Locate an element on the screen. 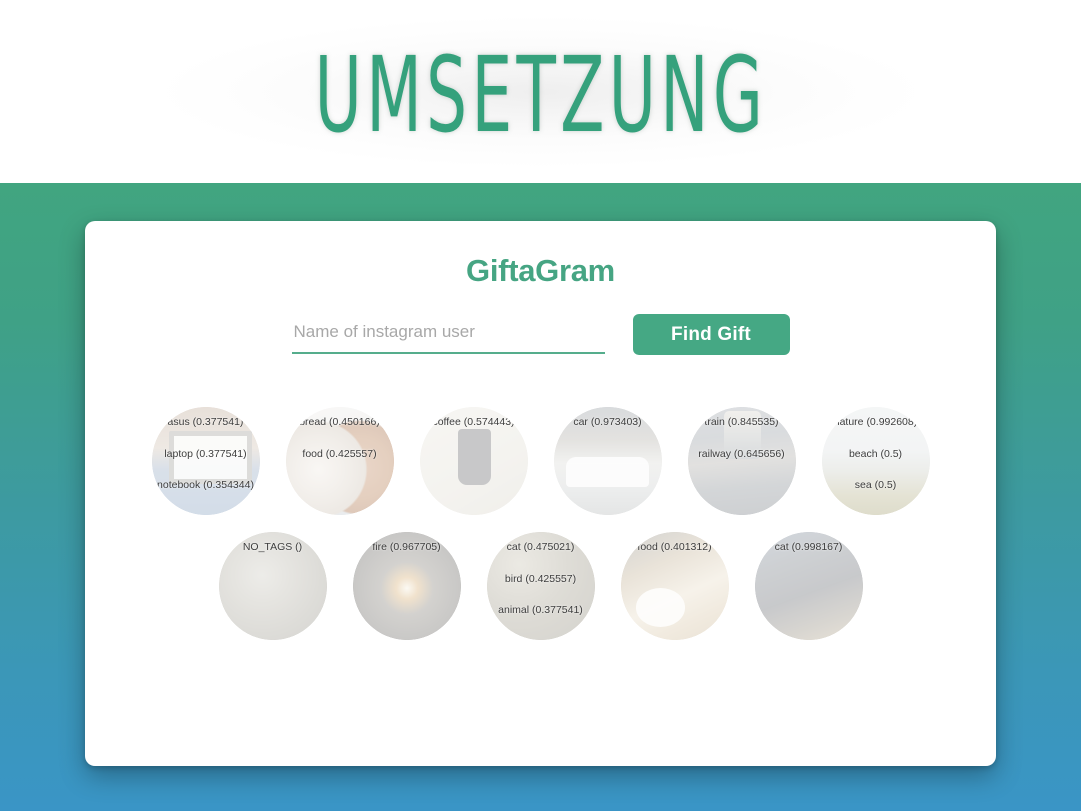 This screenshot has height=811, width=1081. tile-tag: train (0.845535) is located at coordinates (741, 422).